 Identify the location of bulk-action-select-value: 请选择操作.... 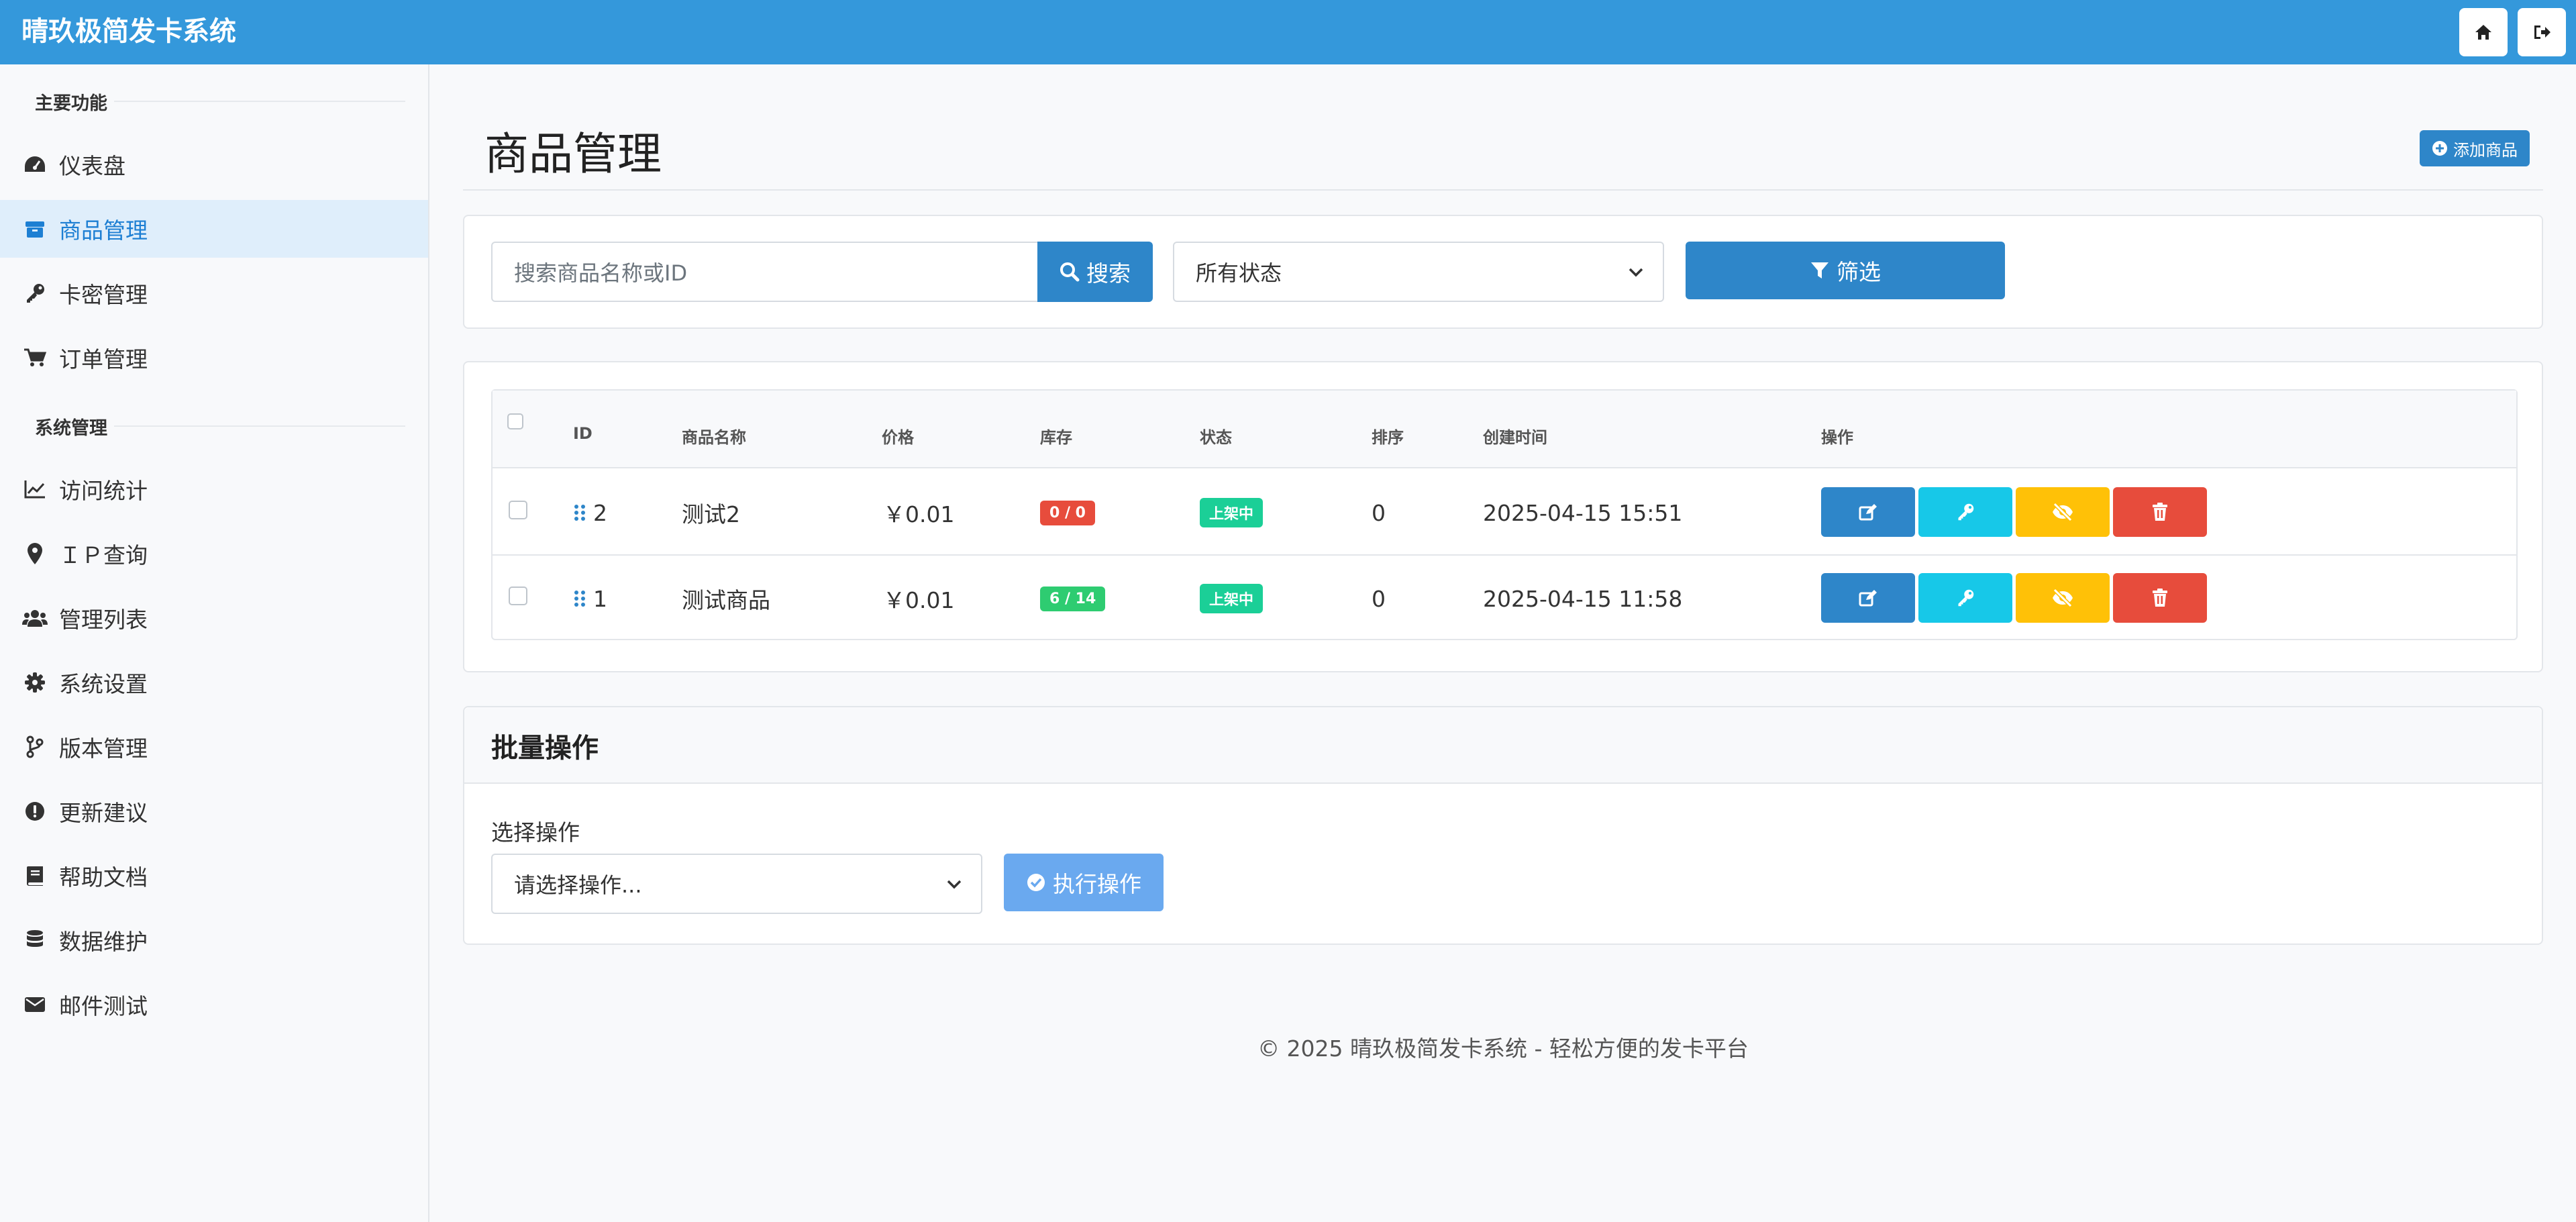
(578, 885).